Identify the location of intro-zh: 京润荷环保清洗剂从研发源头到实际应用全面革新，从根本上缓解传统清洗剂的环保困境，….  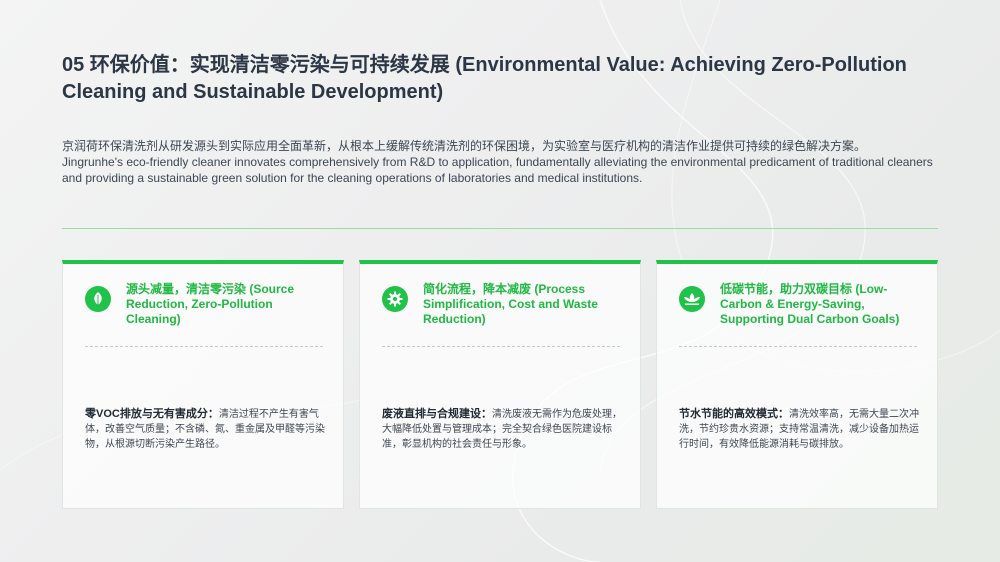
(464, 146).